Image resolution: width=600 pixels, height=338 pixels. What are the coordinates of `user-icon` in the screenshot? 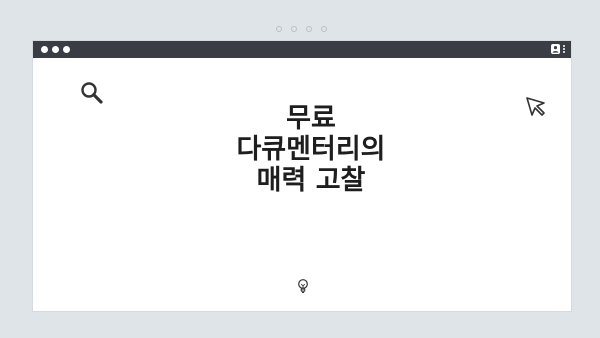 It's located at (555, 49).